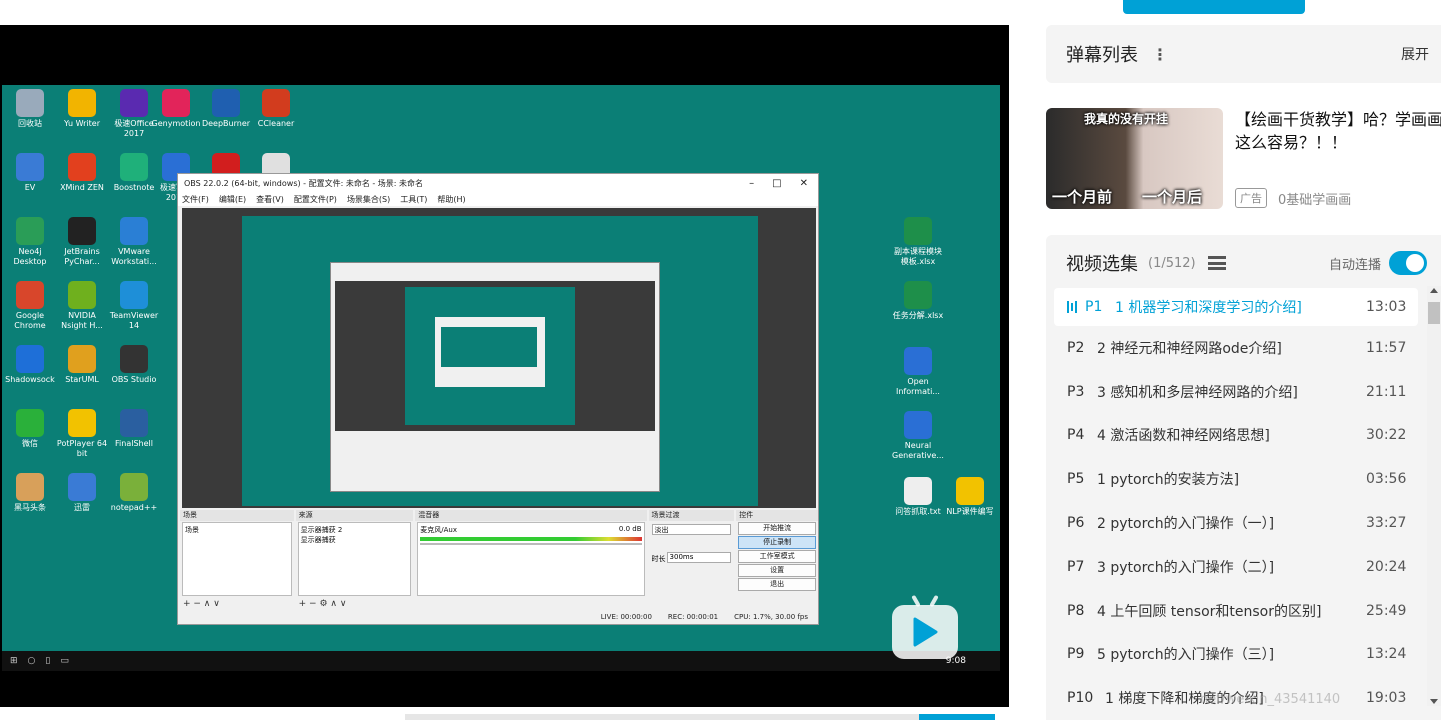  Describe the element at coordinates (918, 242) in the screenshot. I see `desktop-file-icon: 副本课程模块 模板.xlsx` at that location.